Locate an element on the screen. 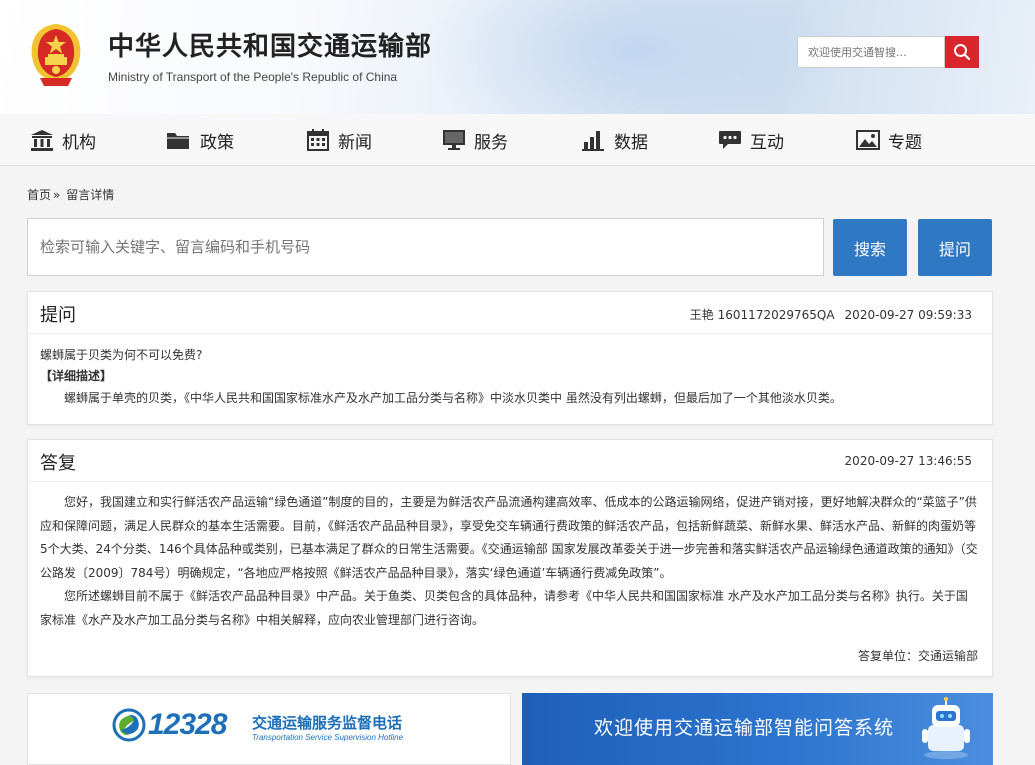 The image size is (1035, 765). nav-item-data: 数据 is located at coordinates (615, 140).